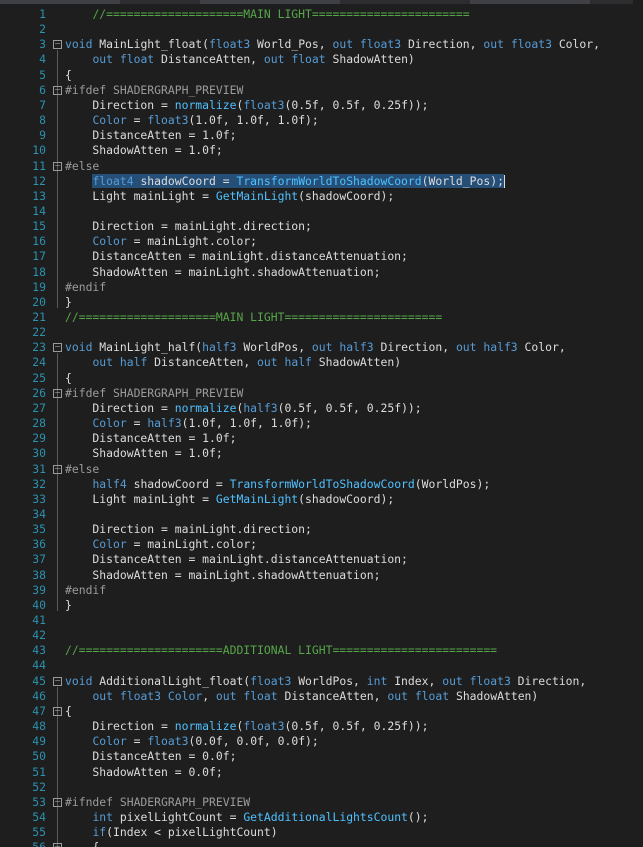 This screenshot has height=847, width=643. What do you see at coordinates (321, 438) in the screenshot?
I see `code-line: 29 DistanceAtten = 1.0f;` at bounding box center [321, 438].